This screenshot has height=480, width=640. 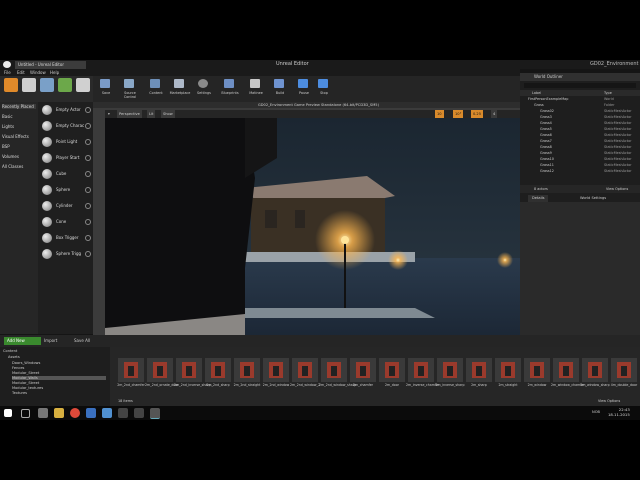 What do you see at coordinates (14, 357) in the screenshot?
I see `folder-item: Assets` at bounding box center [14, 357].